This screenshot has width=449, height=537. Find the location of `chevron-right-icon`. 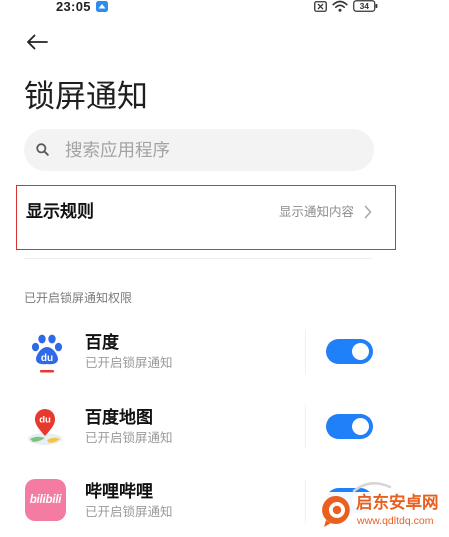

chevron-right-icon is located at coordinates (368, 212).